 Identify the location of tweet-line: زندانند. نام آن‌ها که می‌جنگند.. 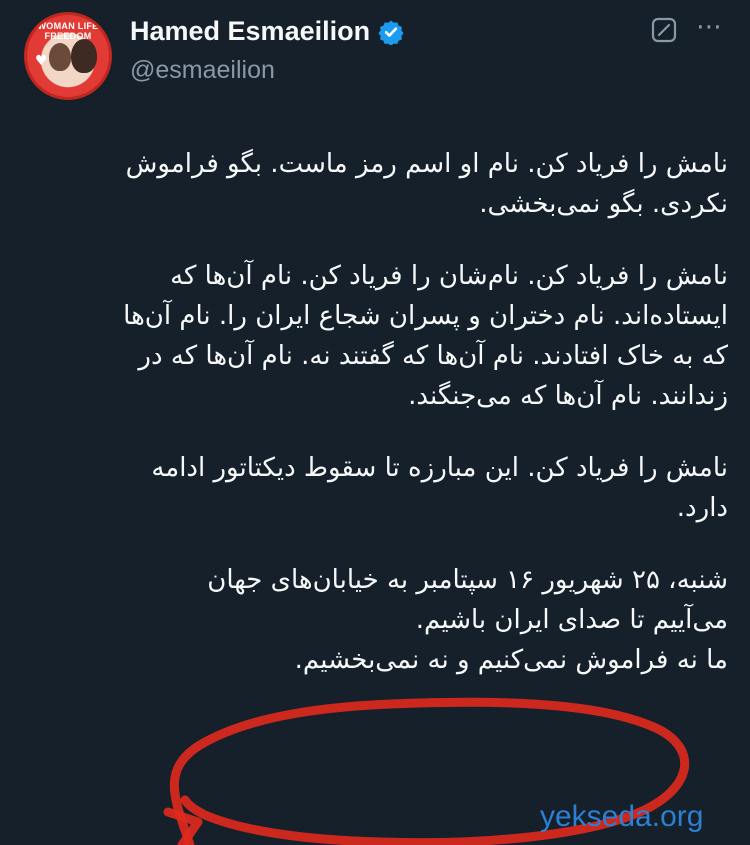
(568, 396).